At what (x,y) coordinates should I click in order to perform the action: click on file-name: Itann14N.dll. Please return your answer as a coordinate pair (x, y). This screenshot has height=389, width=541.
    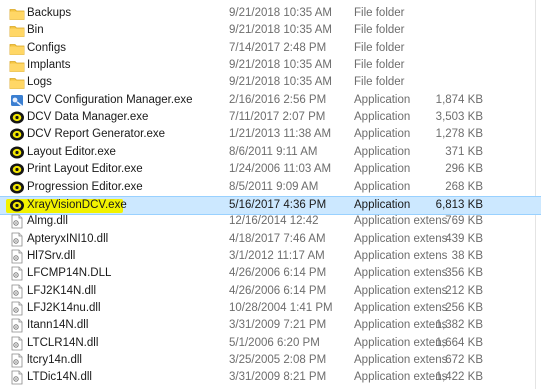
    Looking at the image, I should click on (58, 325).